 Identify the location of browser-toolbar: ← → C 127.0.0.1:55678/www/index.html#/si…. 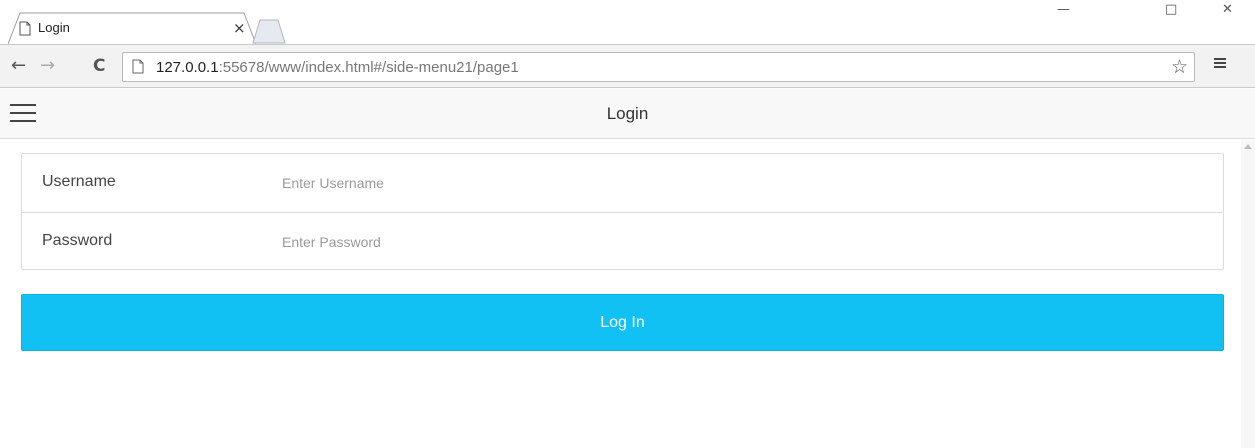
(627, 66).